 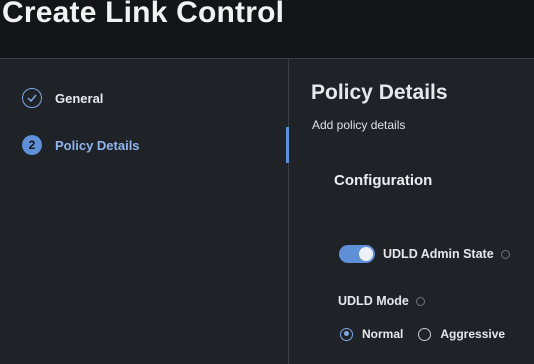 What do you see at coordinates (373, 301) in the screenshot?
I see `udld-mode-label: UDLD Mode` at bounding box center [373, 301].